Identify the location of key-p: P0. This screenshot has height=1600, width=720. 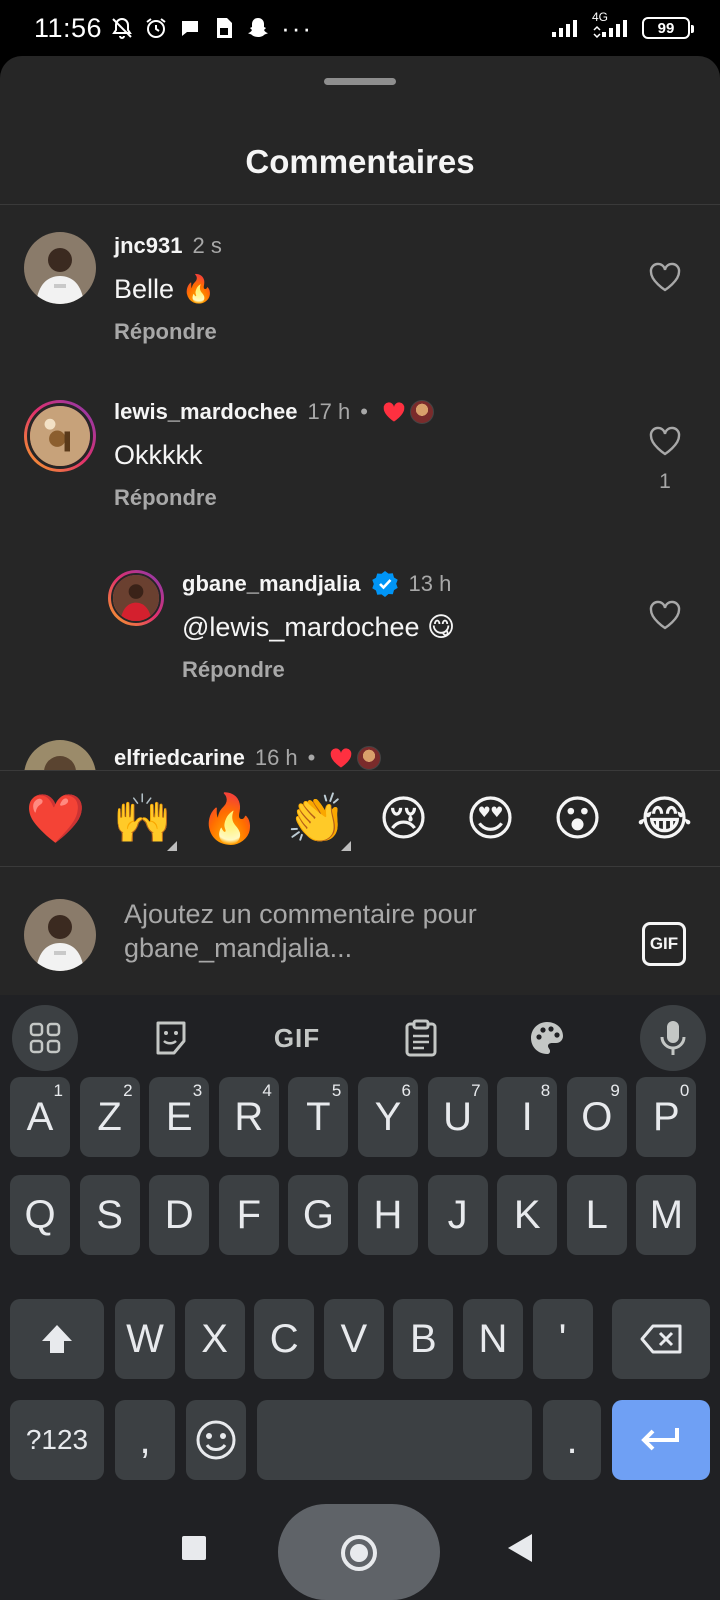
(666, 1117).